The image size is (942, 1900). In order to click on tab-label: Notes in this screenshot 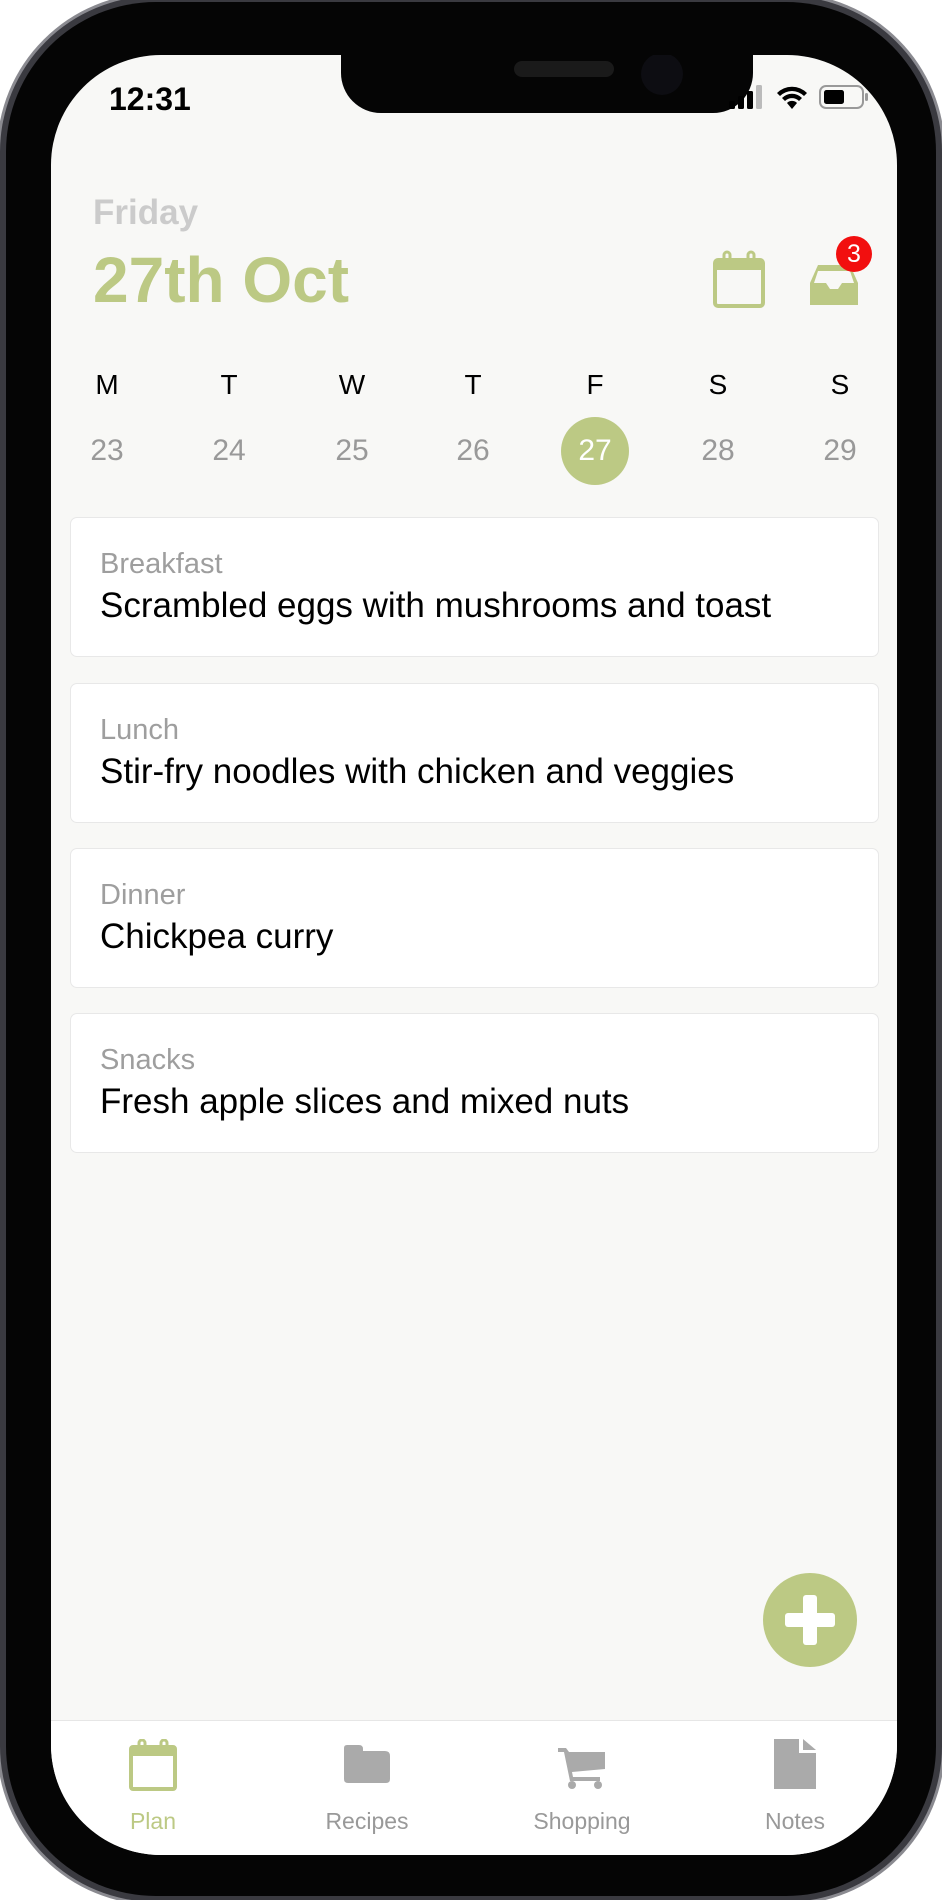, I will do `click(795, 1821)`.